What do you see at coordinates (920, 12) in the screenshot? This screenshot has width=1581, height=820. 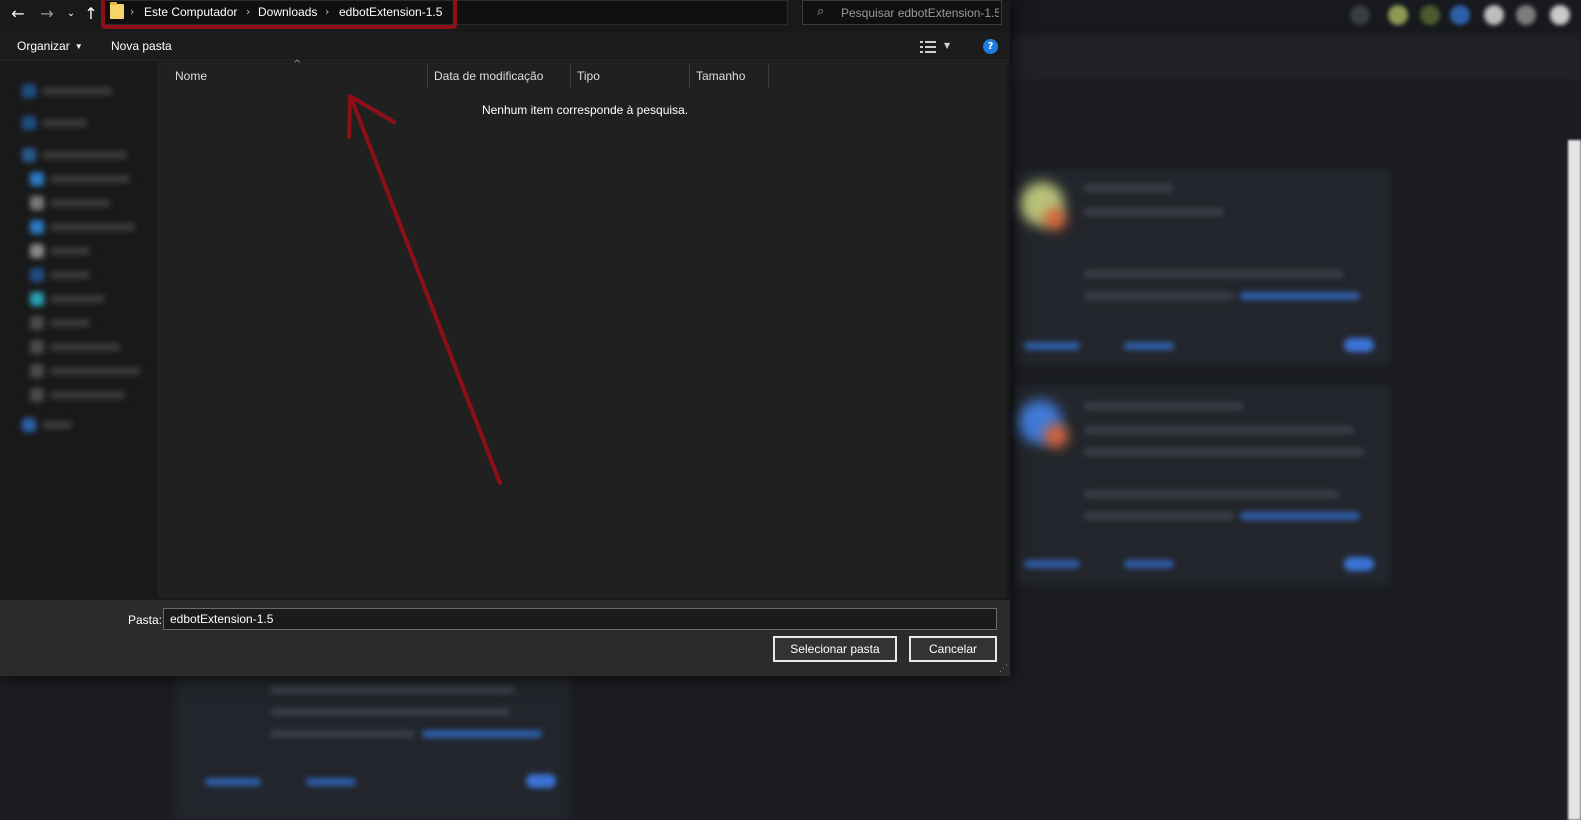 I see `search-input` at bounding box center [920, 12].